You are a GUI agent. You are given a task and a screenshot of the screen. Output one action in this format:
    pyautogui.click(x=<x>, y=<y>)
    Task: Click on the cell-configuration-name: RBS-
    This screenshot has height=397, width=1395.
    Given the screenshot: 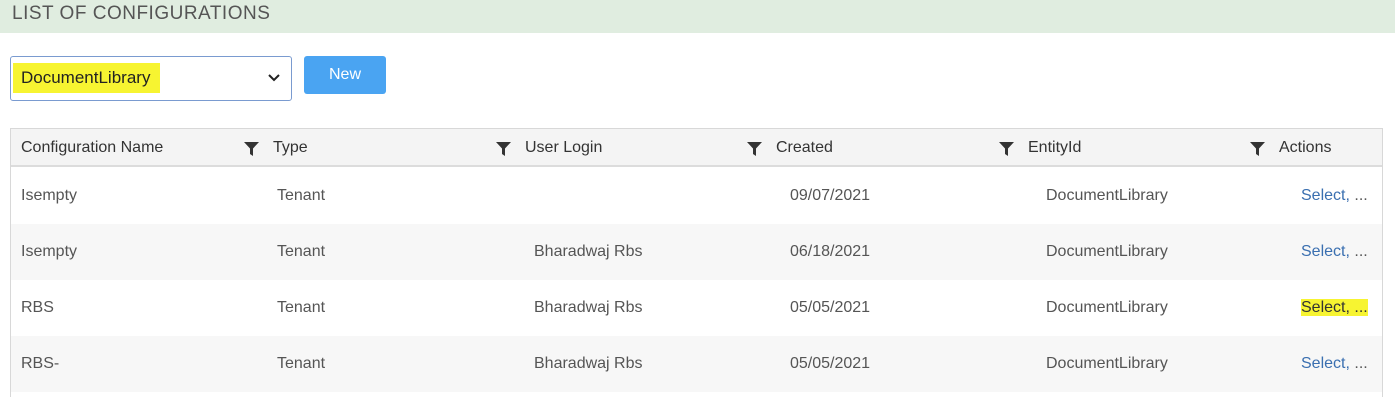 What is the action you would take?
    pyautogui.click(x=40, y=363)
    